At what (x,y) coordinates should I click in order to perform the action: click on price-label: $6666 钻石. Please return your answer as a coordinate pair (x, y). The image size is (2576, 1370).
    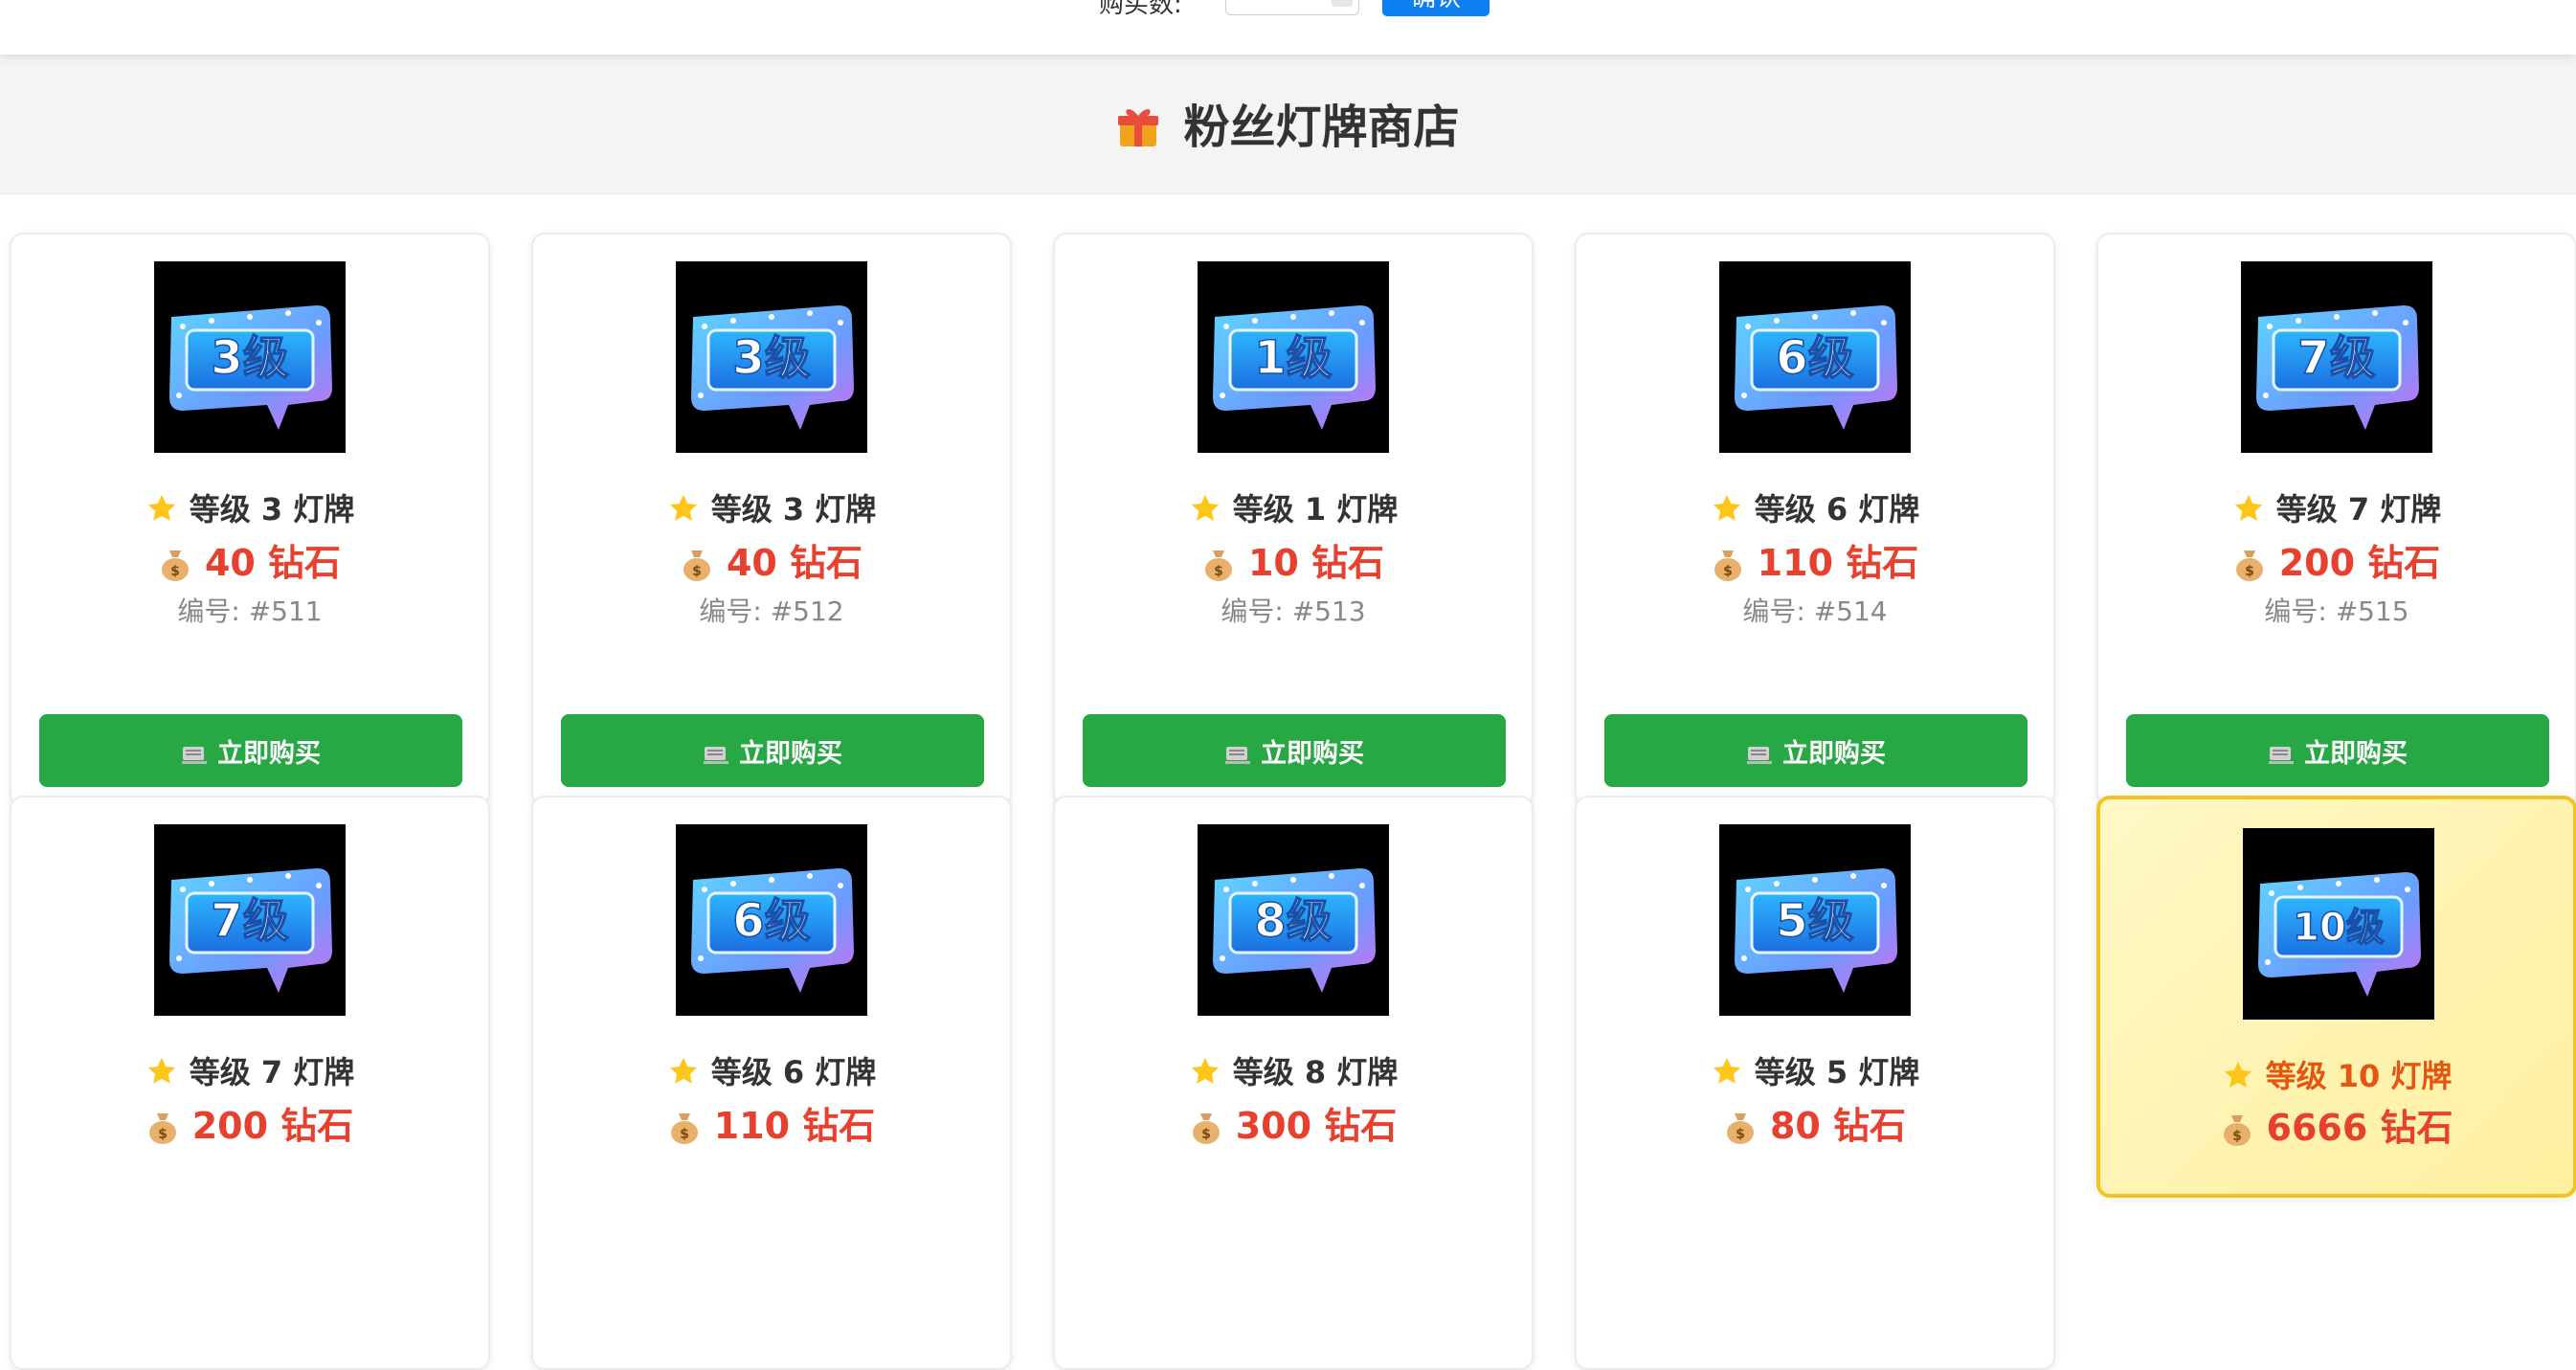
    Looking at the image, I should click on (2336, 1124).